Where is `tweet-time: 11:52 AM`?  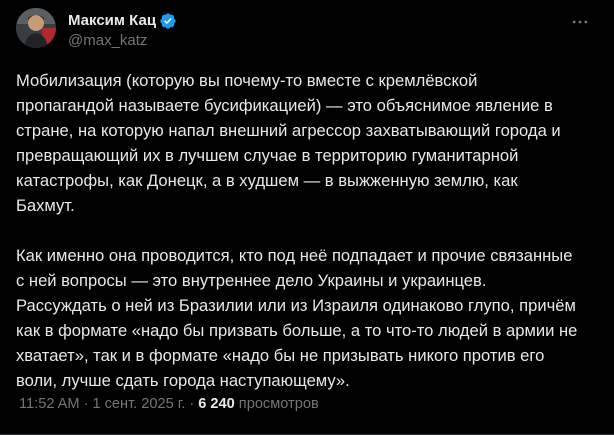
tweet-time: 11:52 AM is located at coordinates (49, 404).